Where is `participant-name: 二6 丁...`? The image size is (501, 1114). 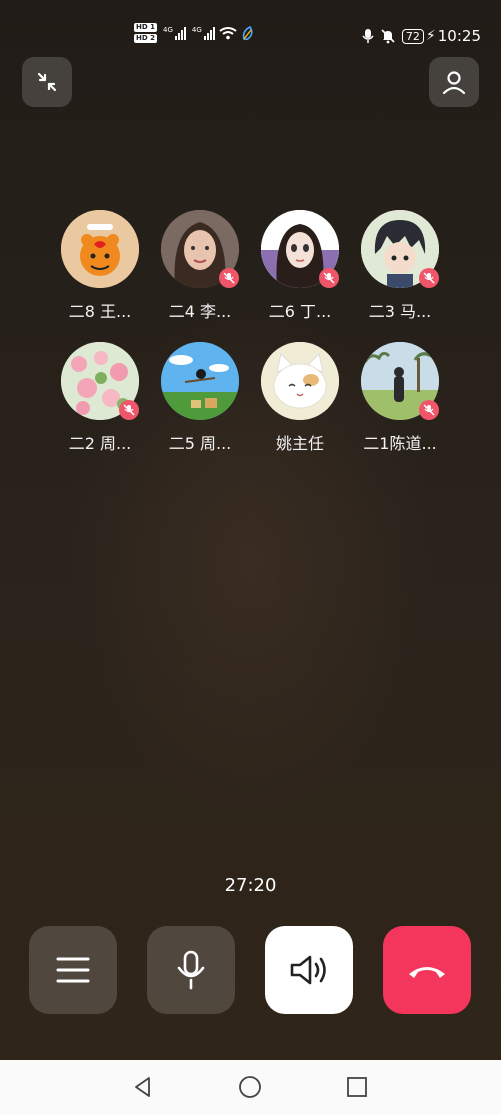 participant-name: 二6 丁... is located at coordinates (300, 311).